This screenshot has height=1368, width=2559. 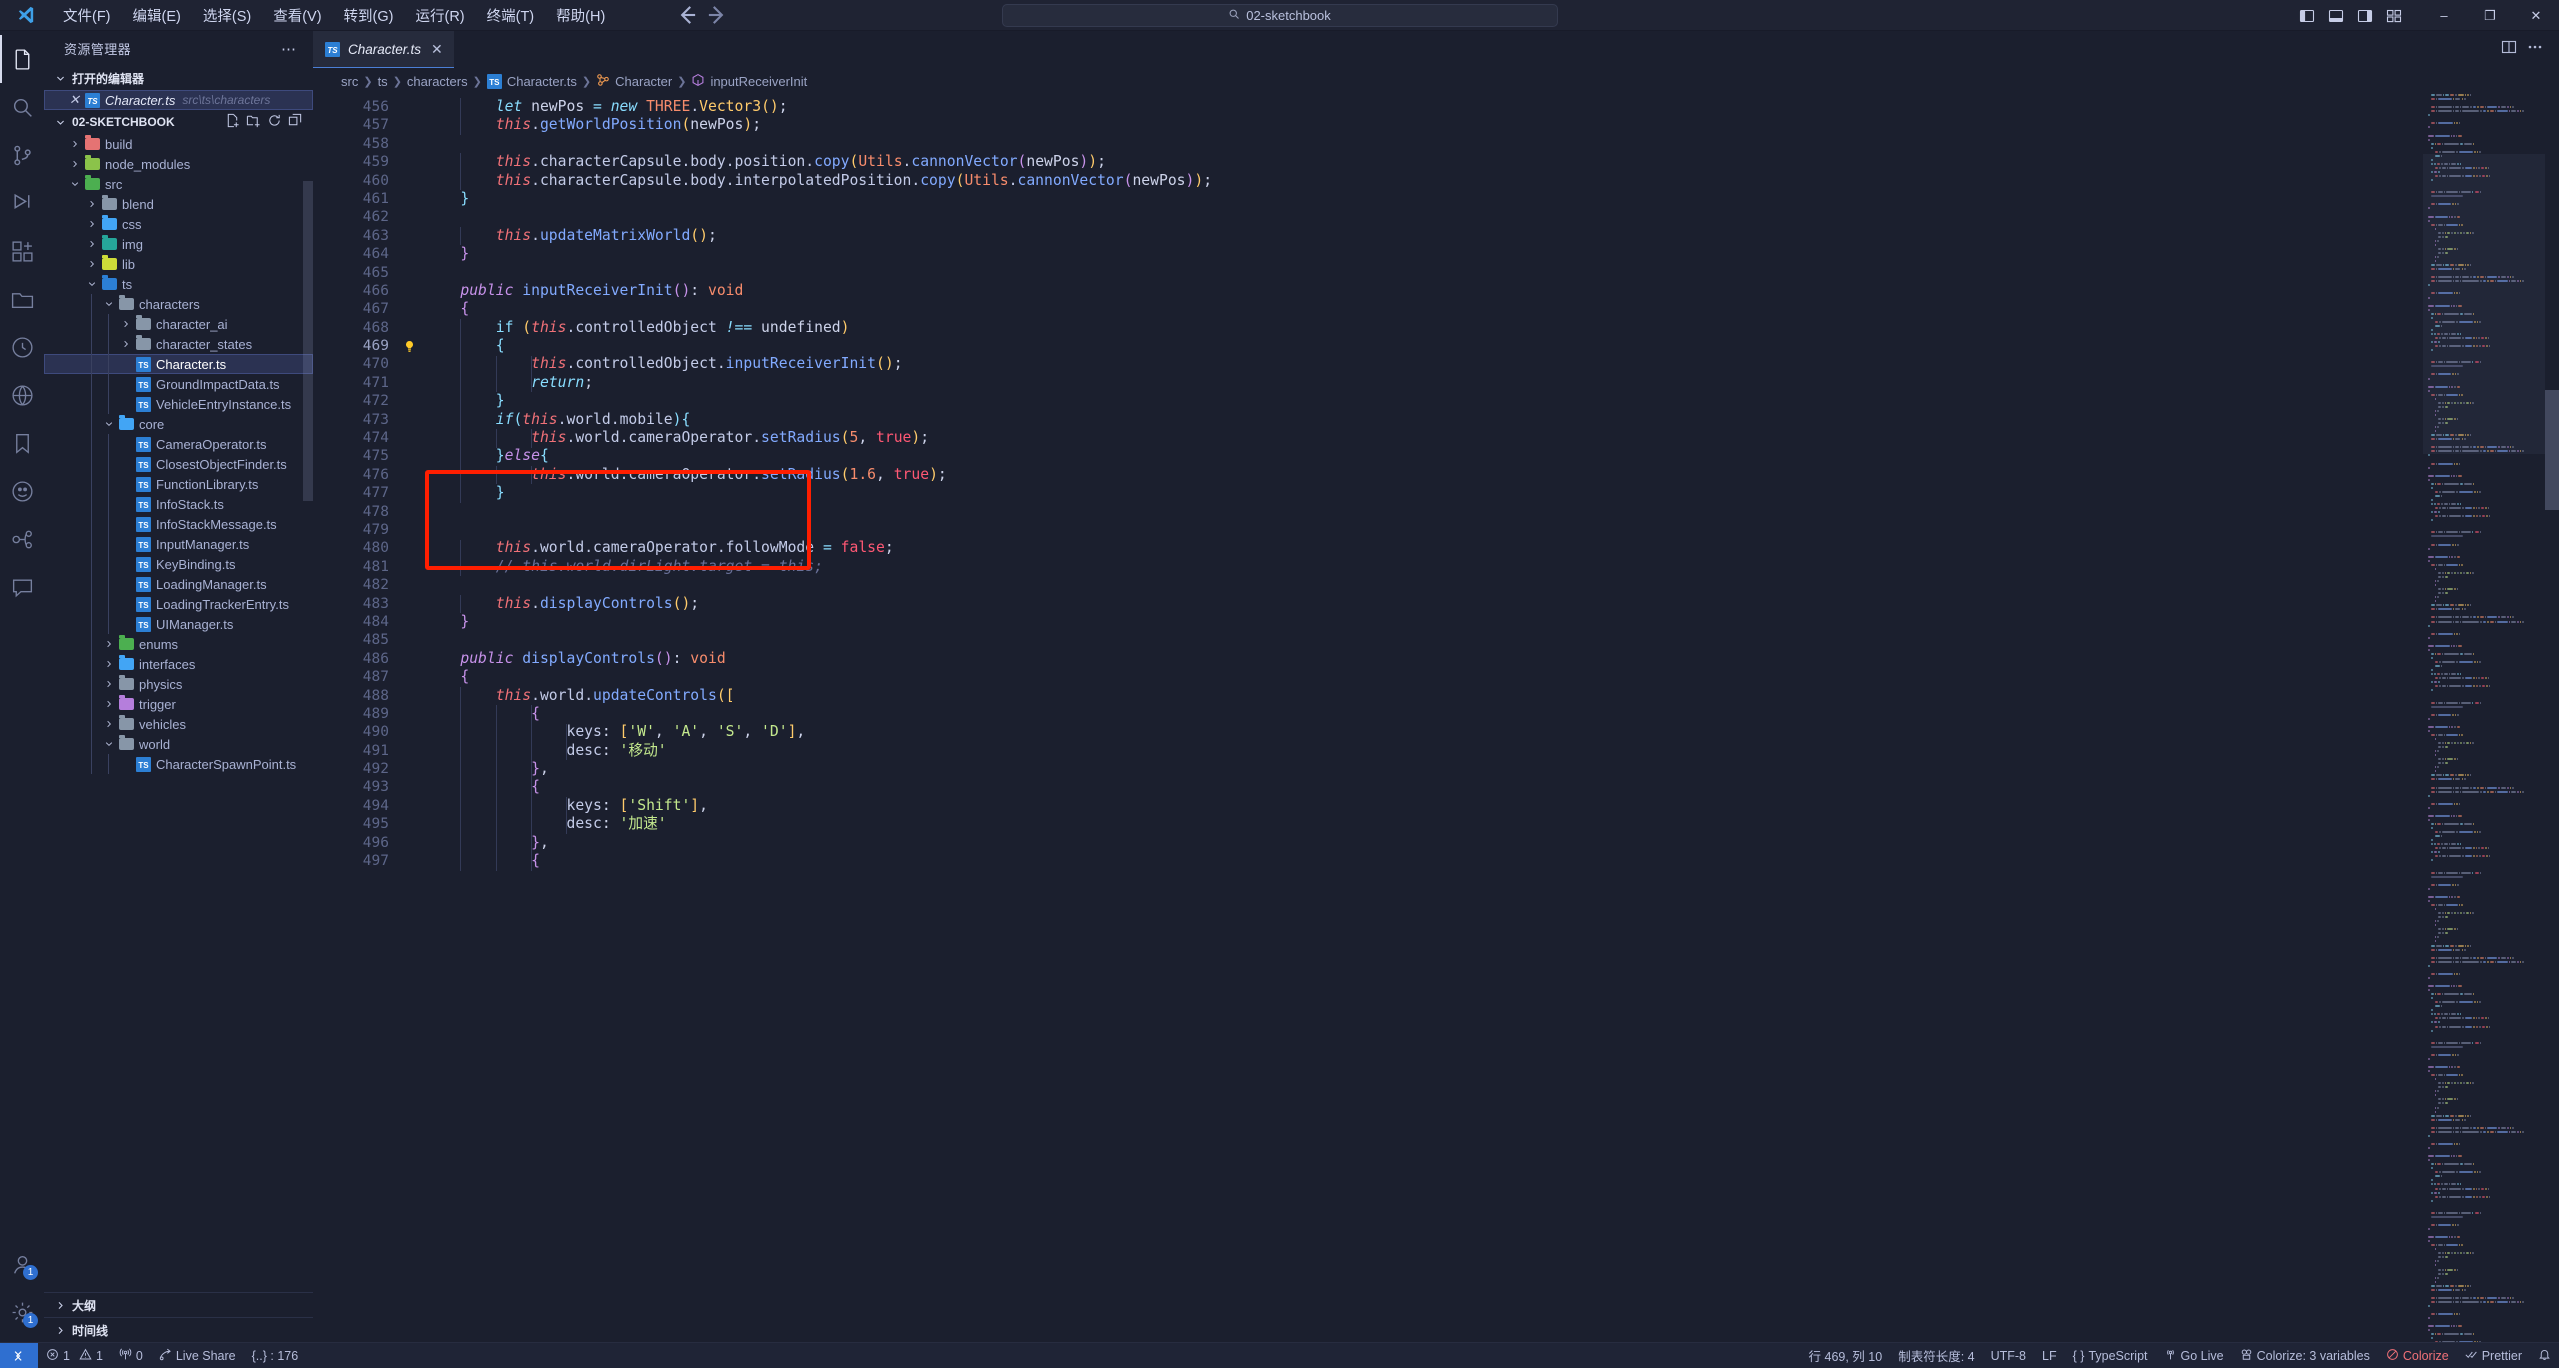 I want to click on scrollbar-thumb, so click(x=2552, y=450).